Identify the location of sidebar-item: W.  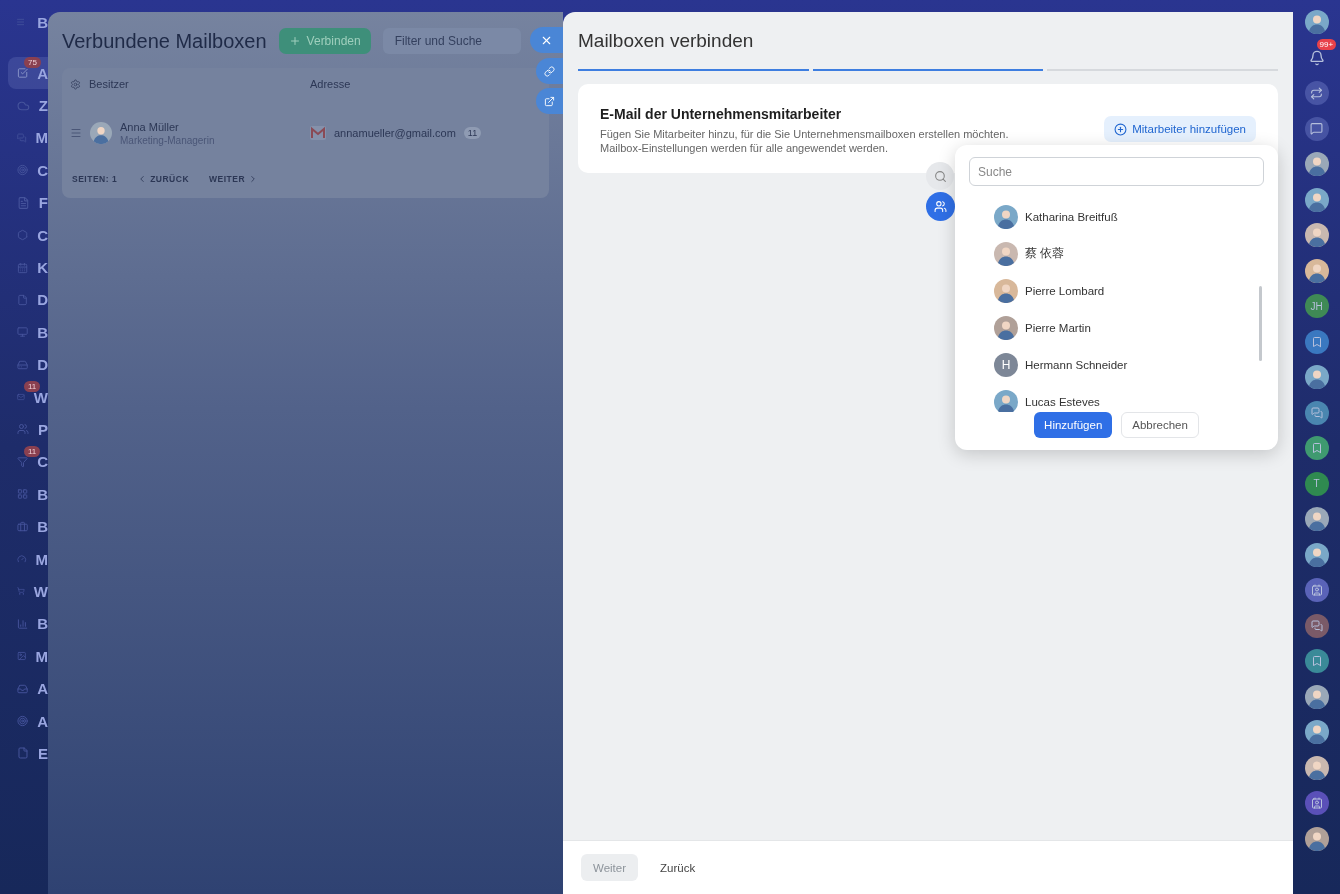
(28, 591).